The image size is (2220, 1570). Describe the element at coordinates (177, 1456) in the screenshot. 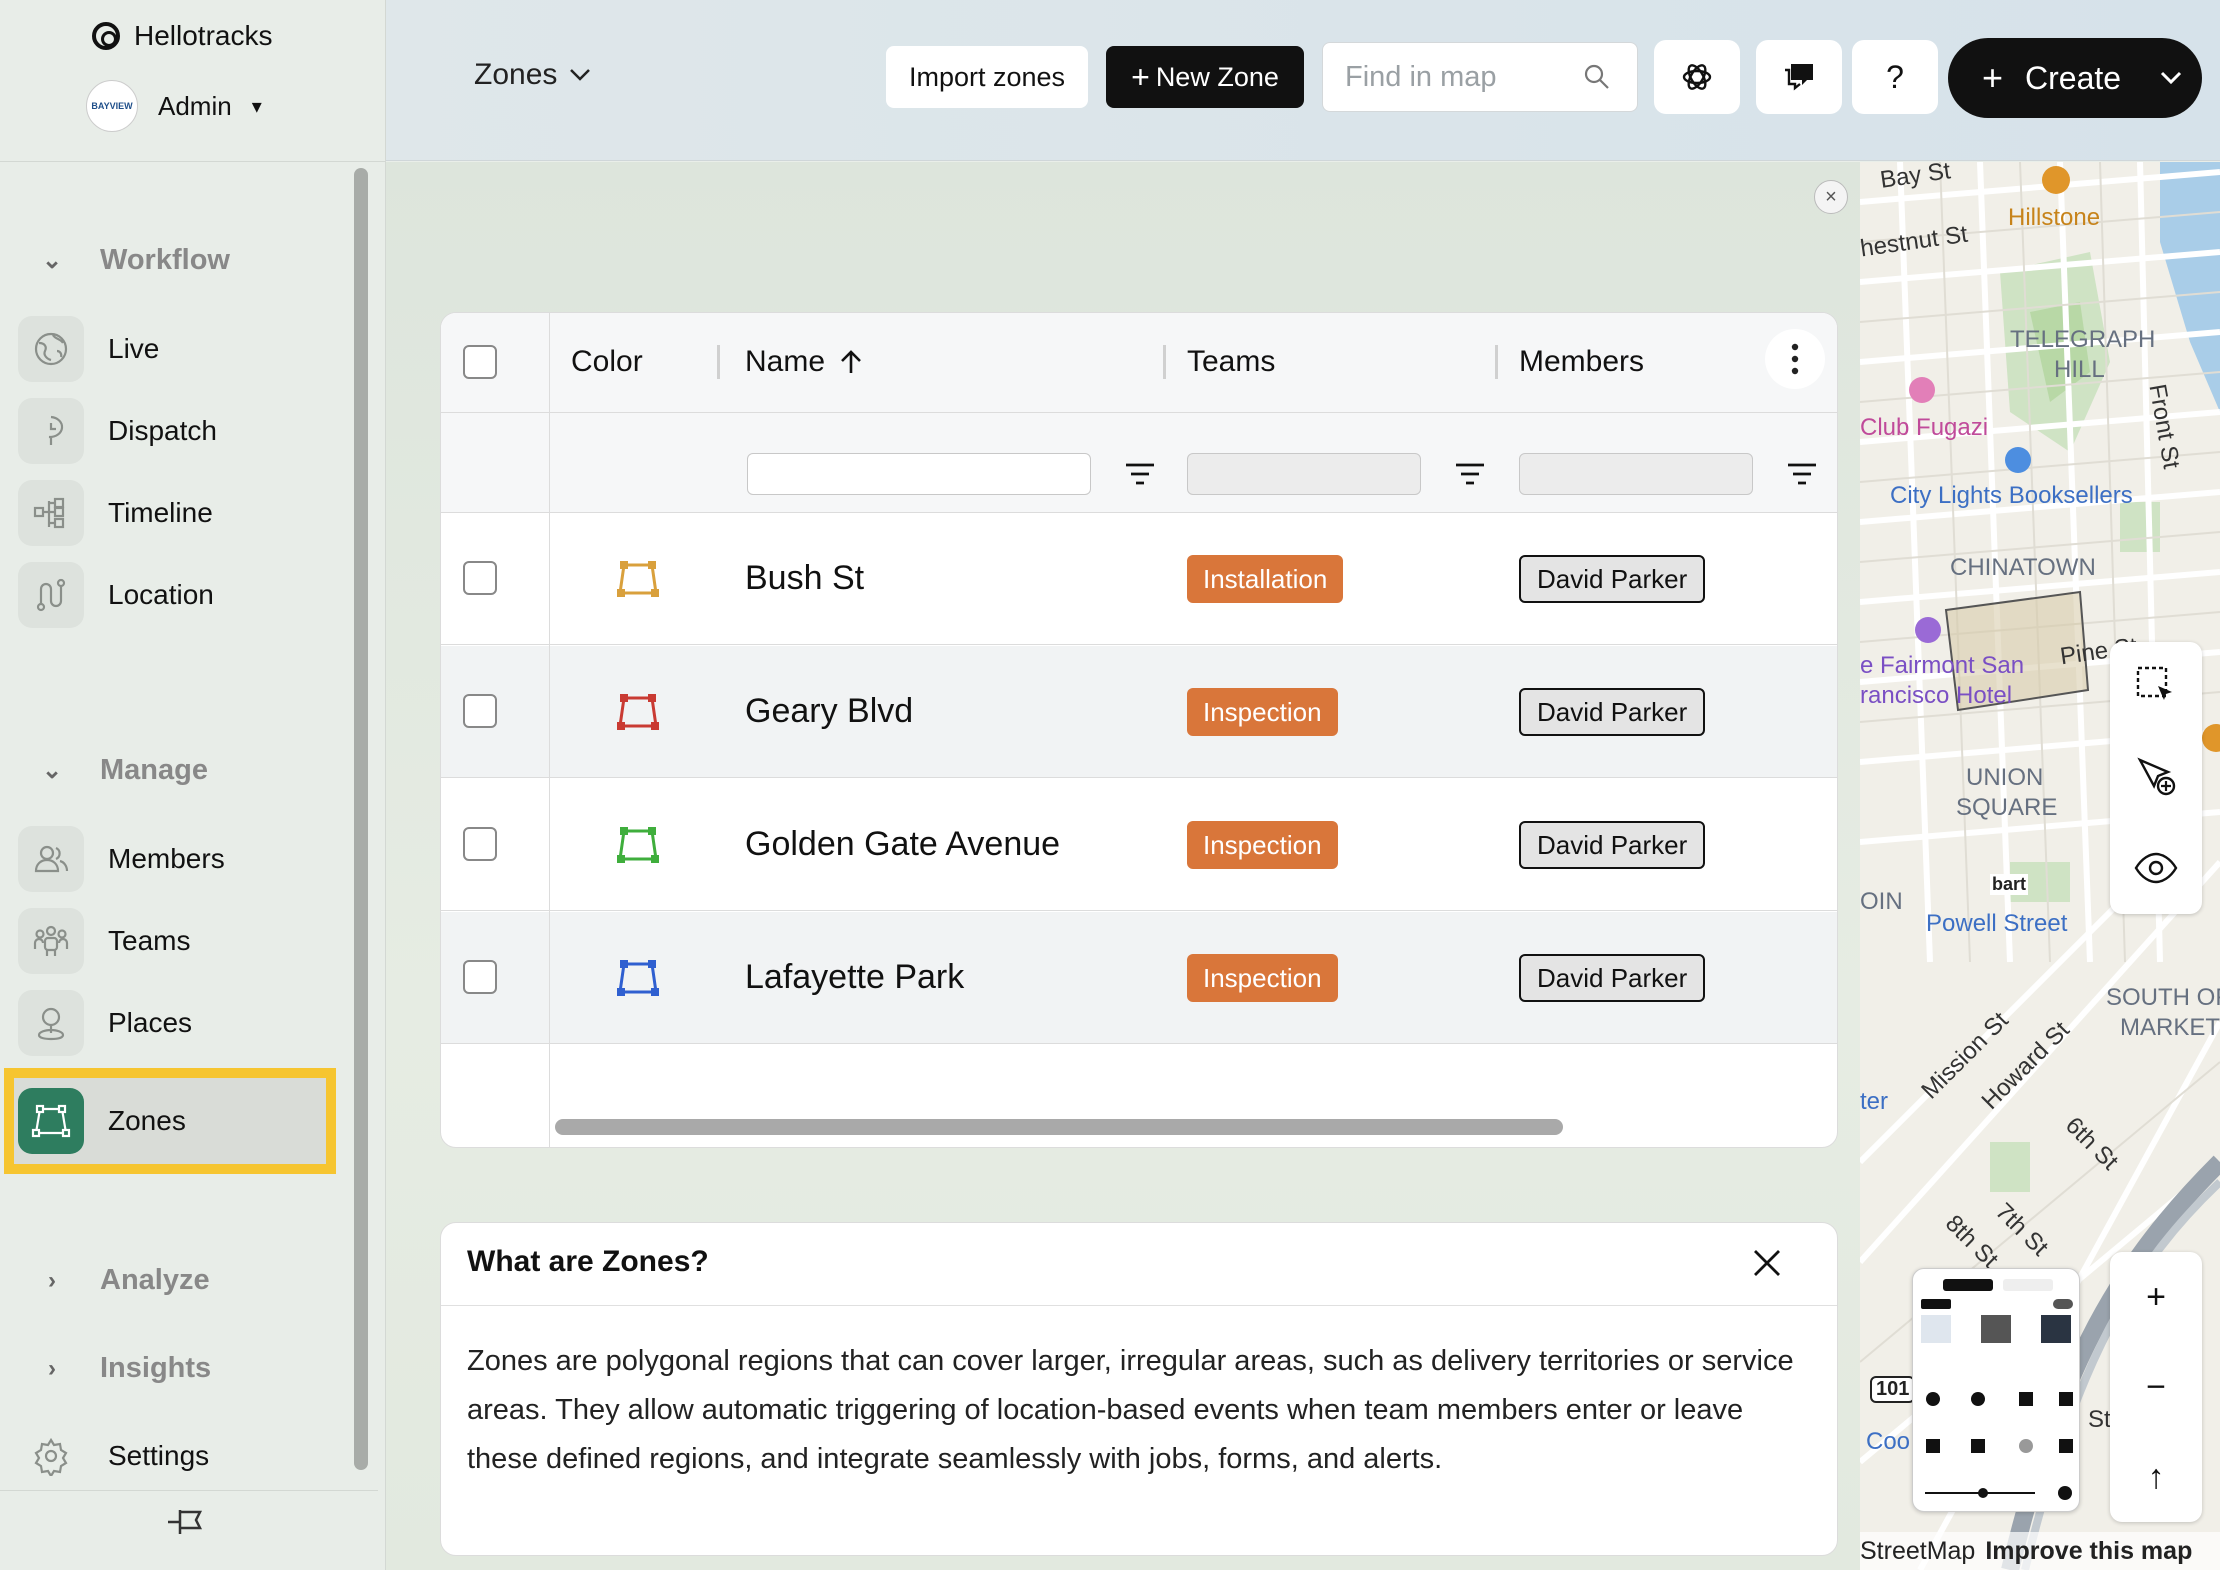

I see `sidebar-item-settings: Settings` at that location.